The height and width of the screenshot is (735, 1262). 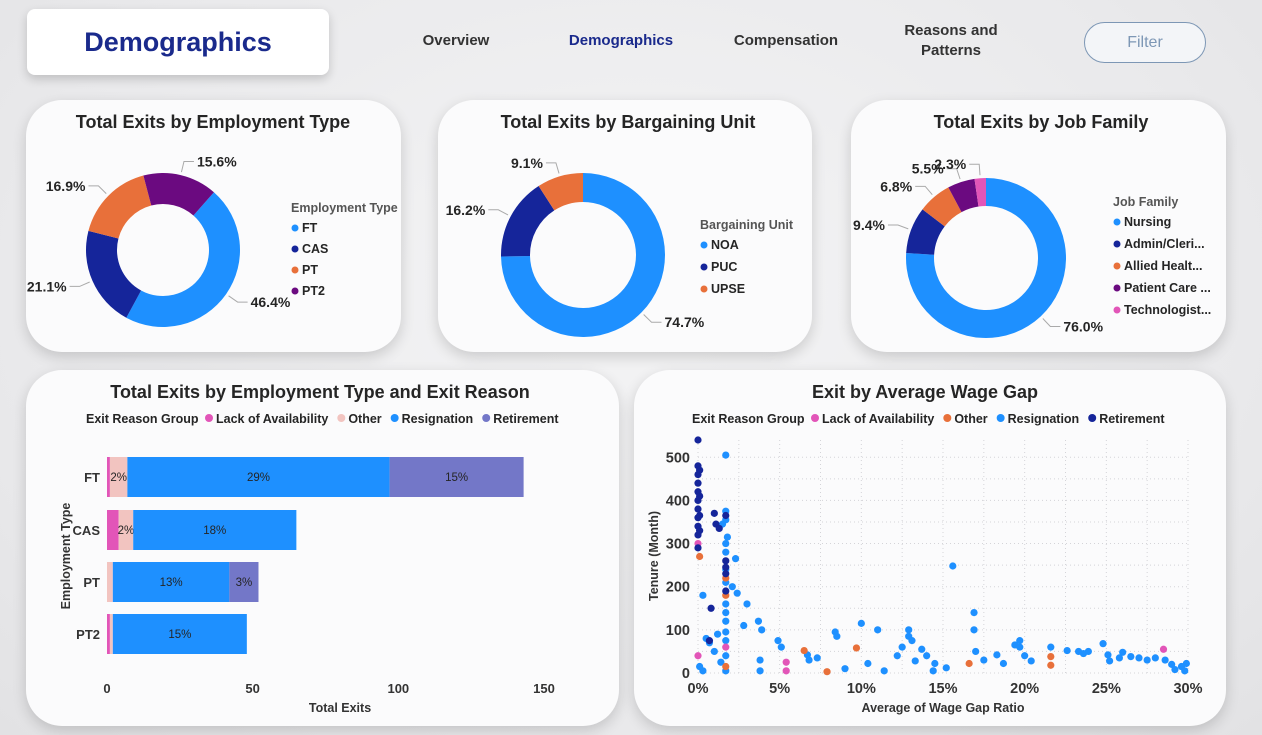 What do you see at coordinates (747, 225) in the screenshot?
I see `legend-title: Bargaining Unit` at bounding box center [747, 225].